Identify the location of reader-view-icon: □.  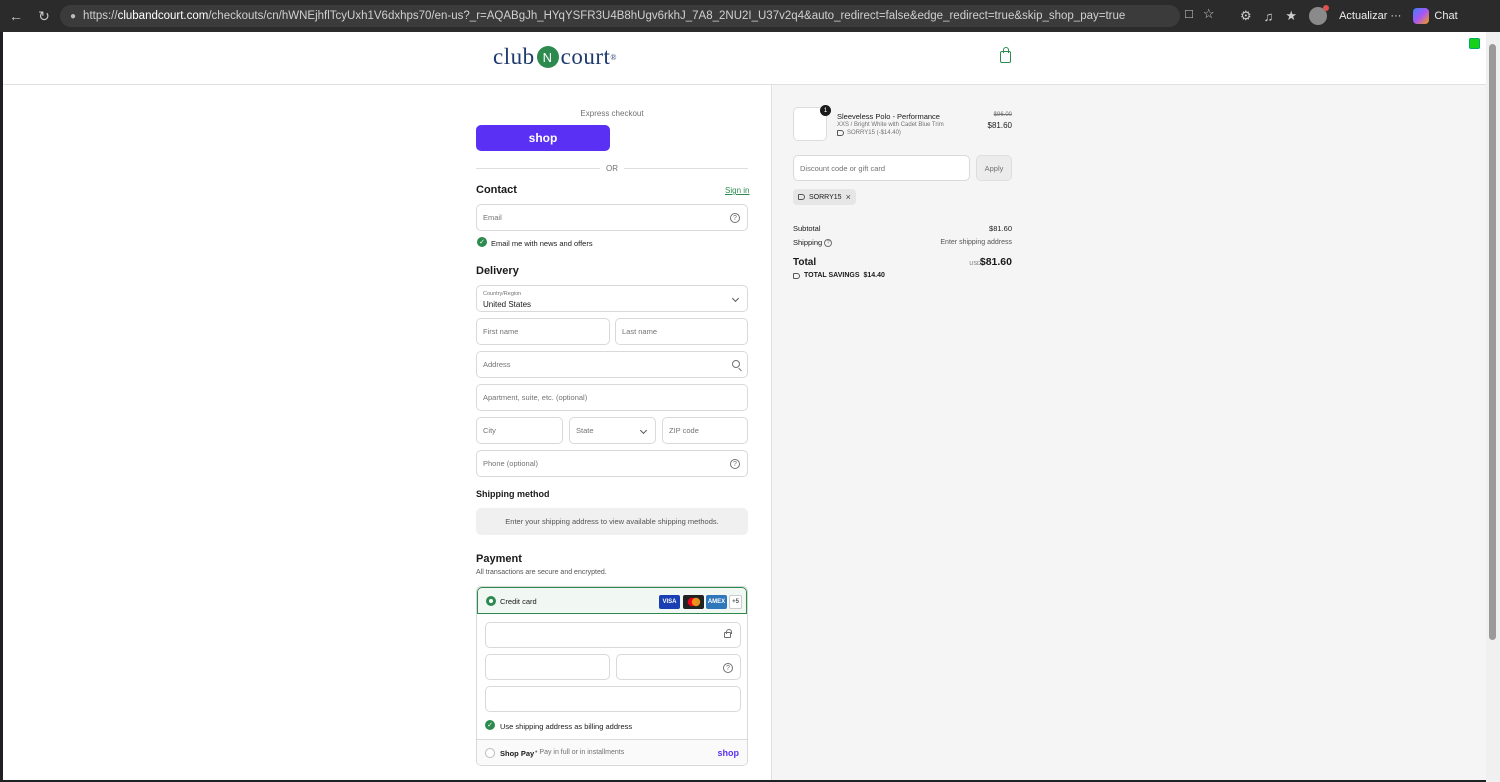
(1189, 14).